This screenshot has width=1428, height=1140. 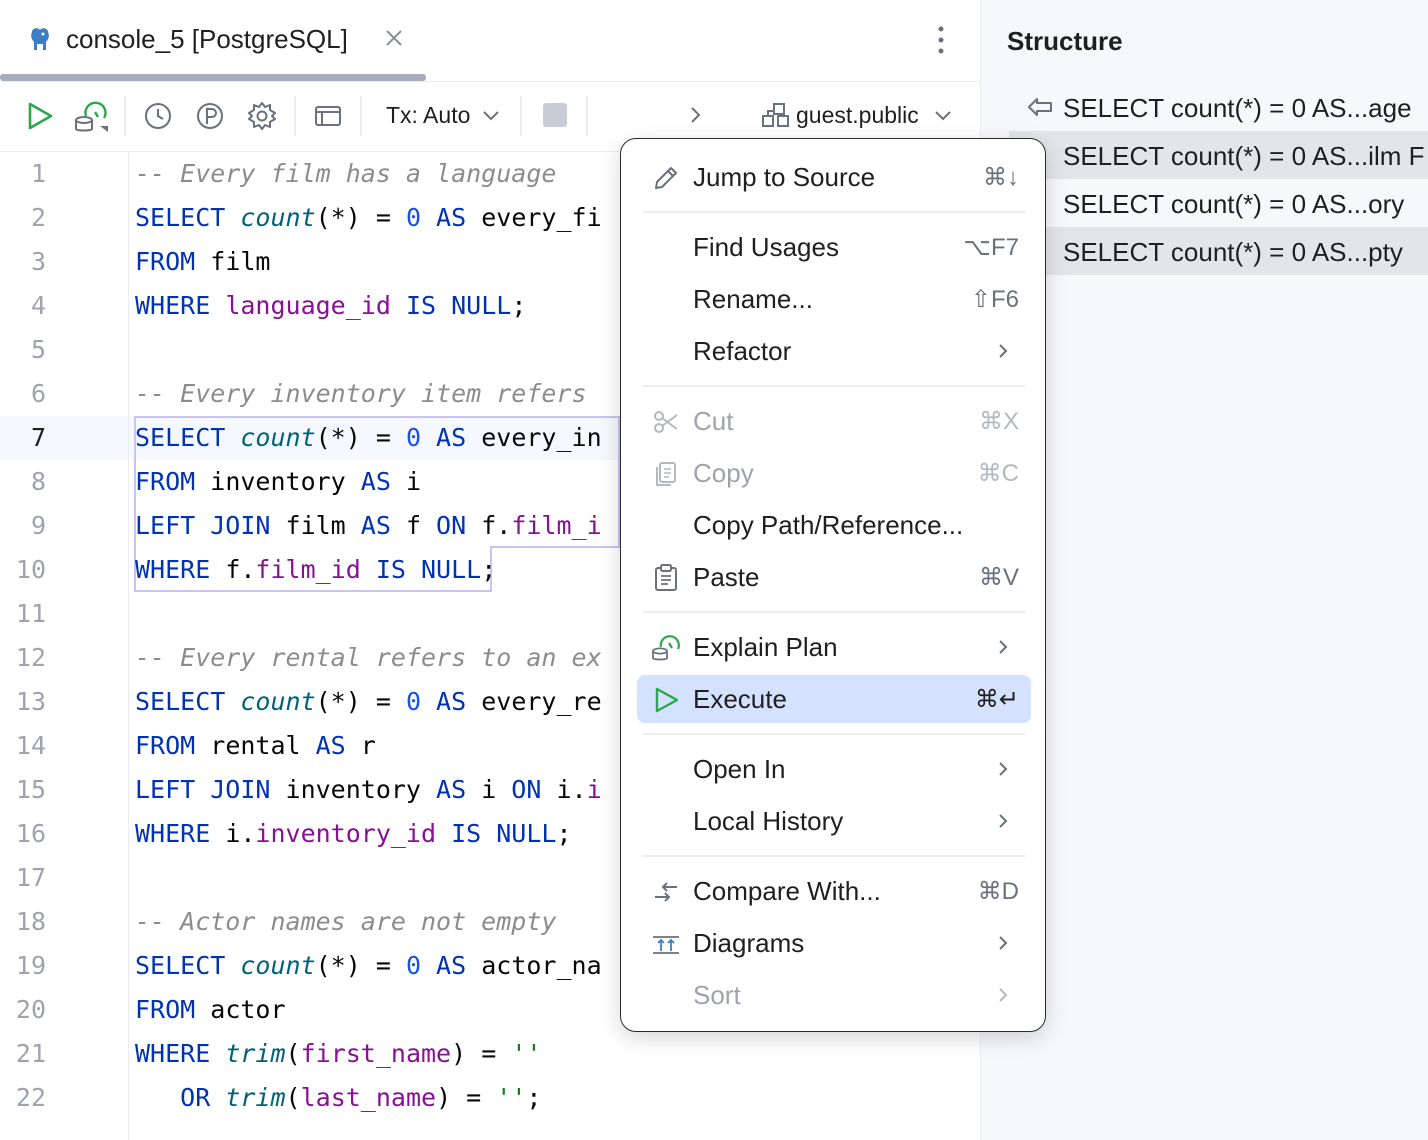 What do you see at coordinates (834, 473) in the screenshot?
I see `menu-item-copy: Copy ⌘C` at bounding box center [834, 473].